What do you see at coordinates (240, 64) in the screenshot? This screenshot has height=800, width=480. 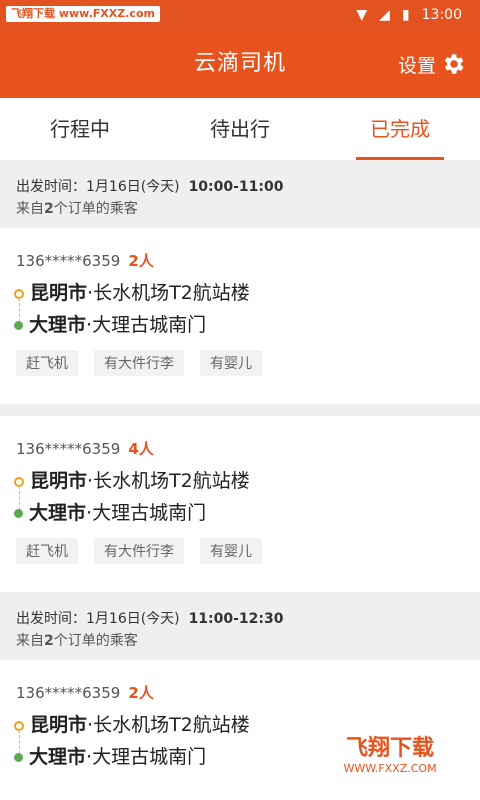 I see `app-bar: 云滴司机 设置` at bounding box center [240, 64].